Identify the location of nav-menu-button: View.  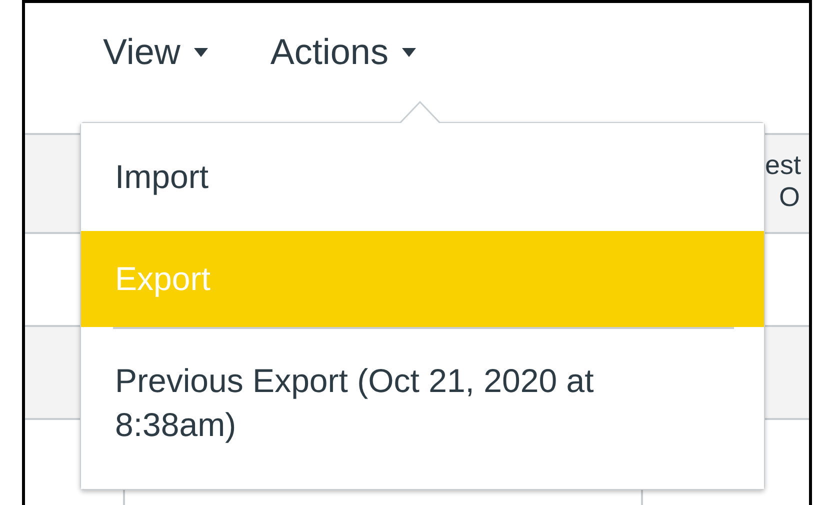
(155, 52).